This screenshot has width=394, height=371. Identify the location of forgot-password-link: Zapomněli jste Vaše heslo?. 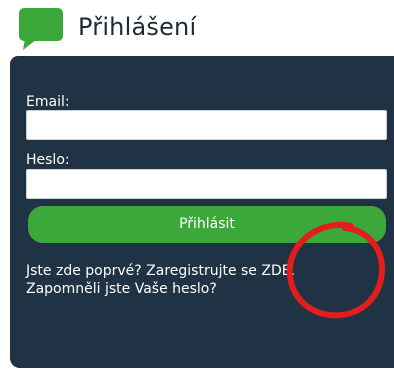
(121, 289).